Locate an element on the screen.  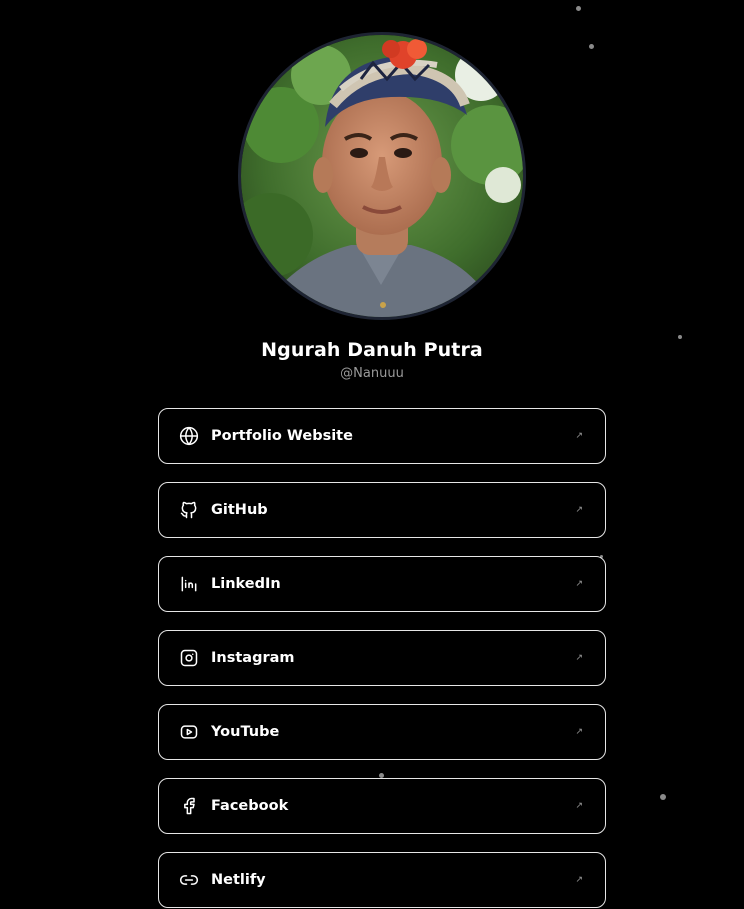
link-portfolio-website: Portfolio Website ↗ is located at coordinates (382, 436).